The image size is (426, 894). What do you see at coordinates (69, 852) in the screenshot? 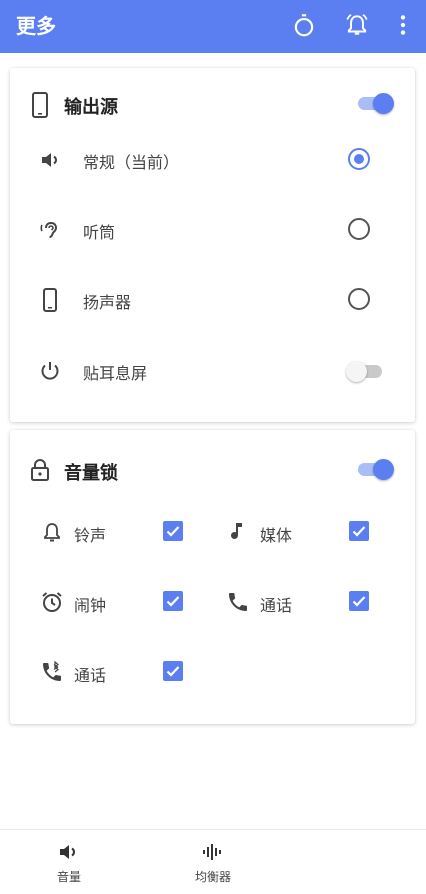
I see `volume-icon` at bounding box center [69, 852].